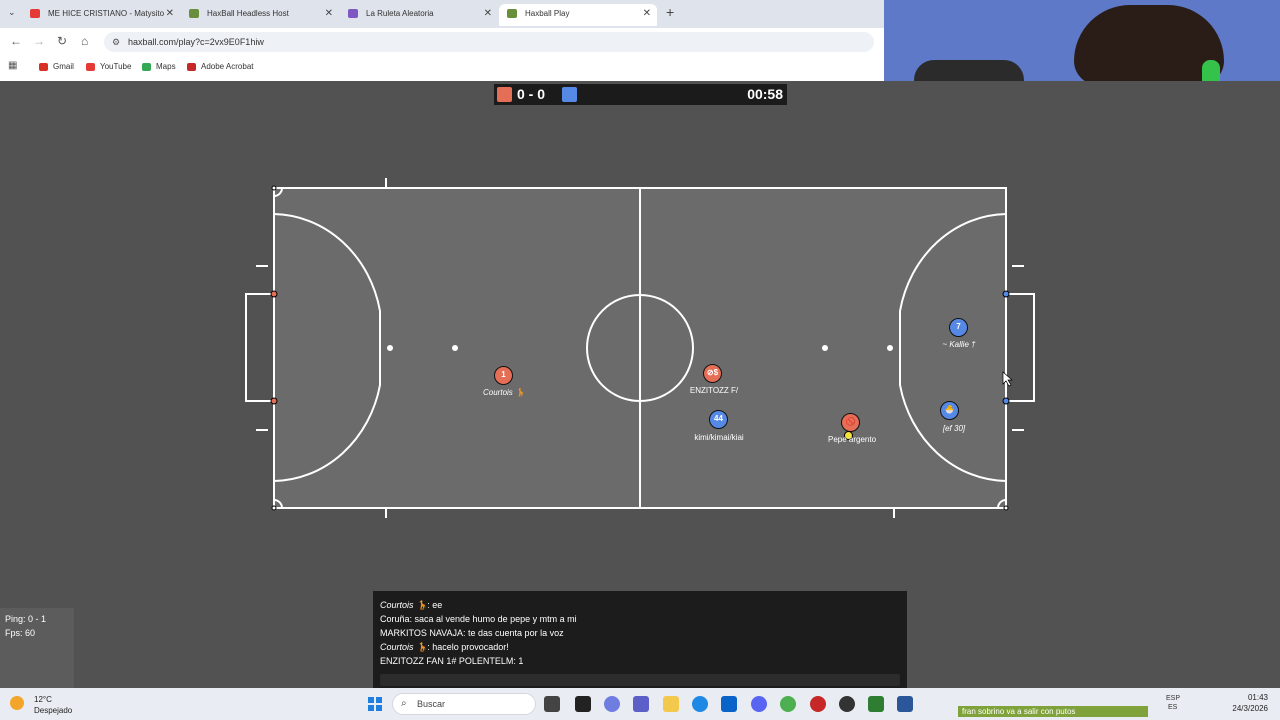 The height and width of the screenshot is (720, 1280). I want to click on address-row: ← → ↻ ⌂ ⚙ haxball.com/play?c=2vx9E0F1hiw, so click(442, 42).